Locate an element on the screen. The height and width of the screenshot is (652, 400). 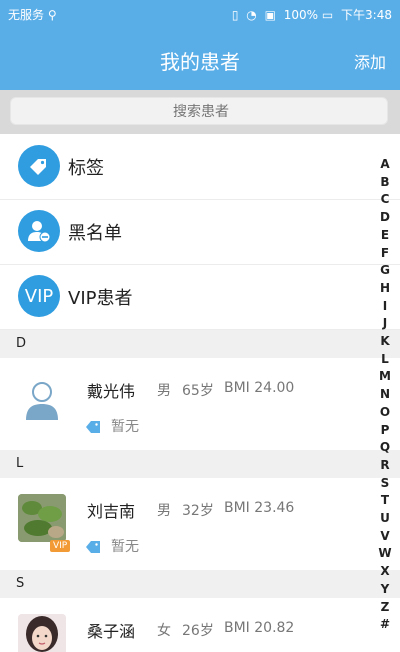
section-header-d: D is located at coordinates (200, 344).